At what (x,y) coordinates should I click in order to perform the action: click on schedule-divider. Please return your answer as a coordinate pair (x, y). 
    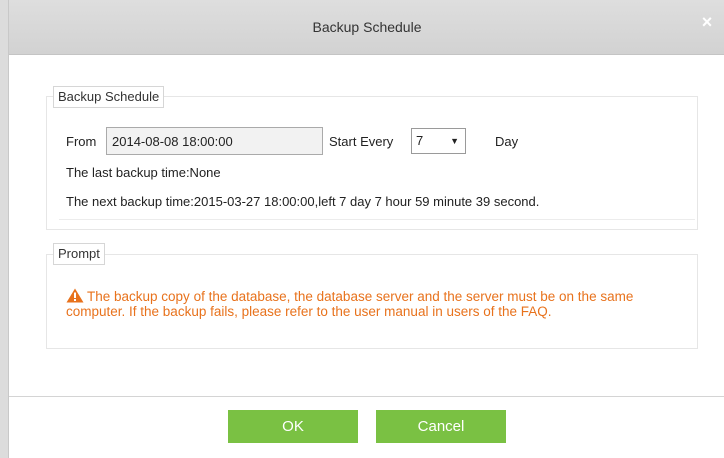
    Looking at the image, I should click on (377, 219).